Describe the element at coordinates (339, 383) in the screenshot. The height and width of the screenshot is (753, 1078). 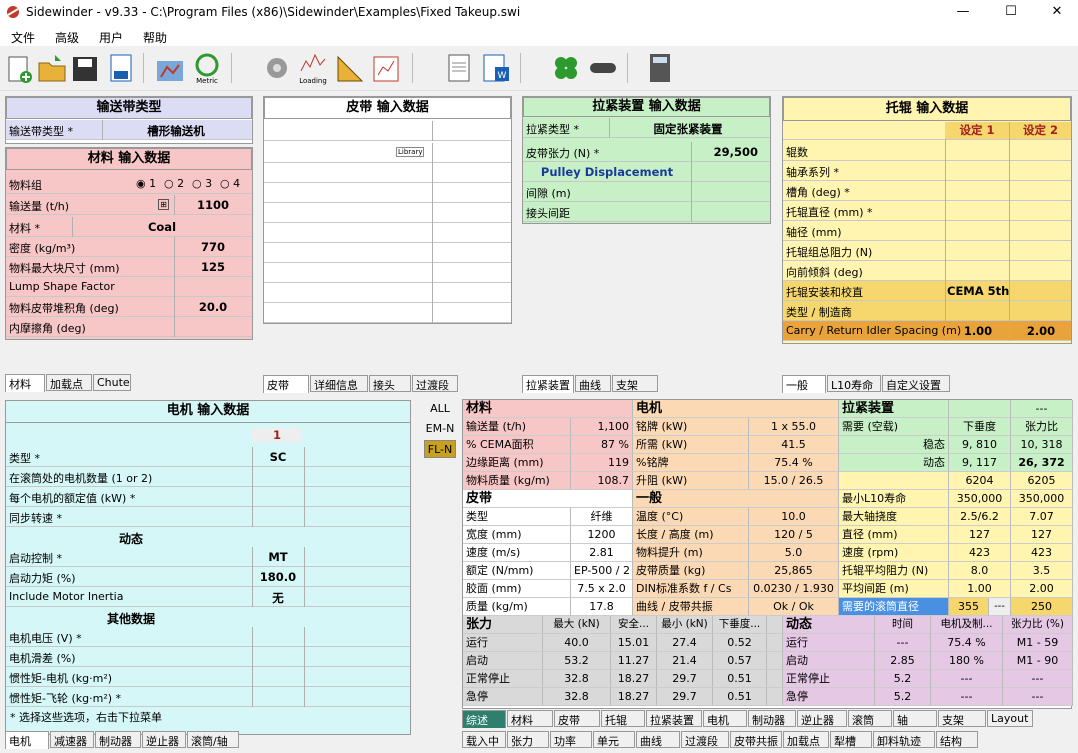
I see `belt-tab-1: 详细信息` at that location.